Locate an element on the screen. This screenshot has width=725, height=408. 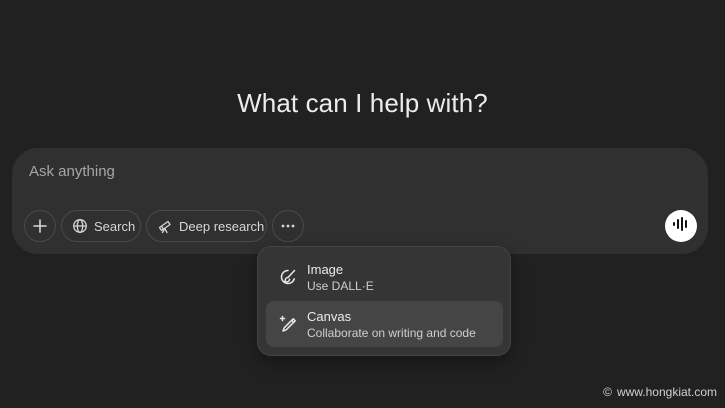
watermark-text: www.hongkiat.com is located at coordinates (666, 392).